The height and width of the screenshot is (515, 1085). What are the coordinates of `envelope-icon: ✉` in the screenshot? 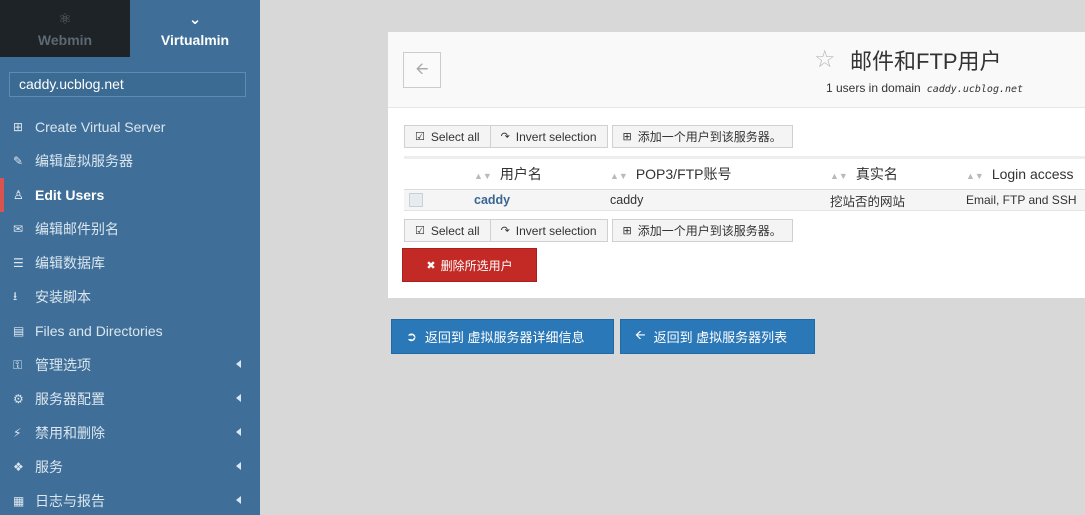 It's located at (18, 229).